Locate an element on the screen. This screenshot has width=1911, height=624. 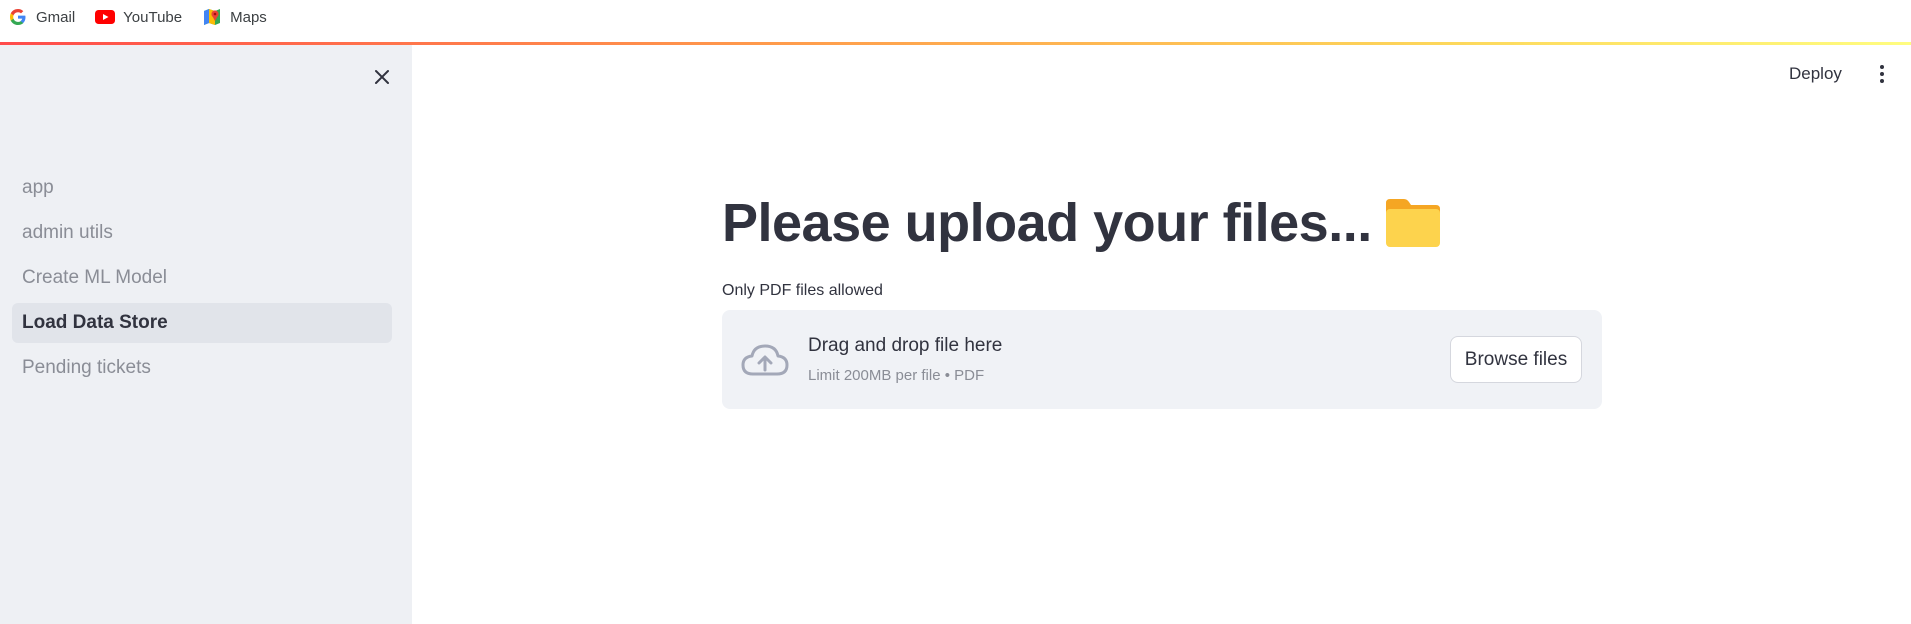
sidebar-item-create-ml-model: Create ML Model is located at coordinates (202, 278).